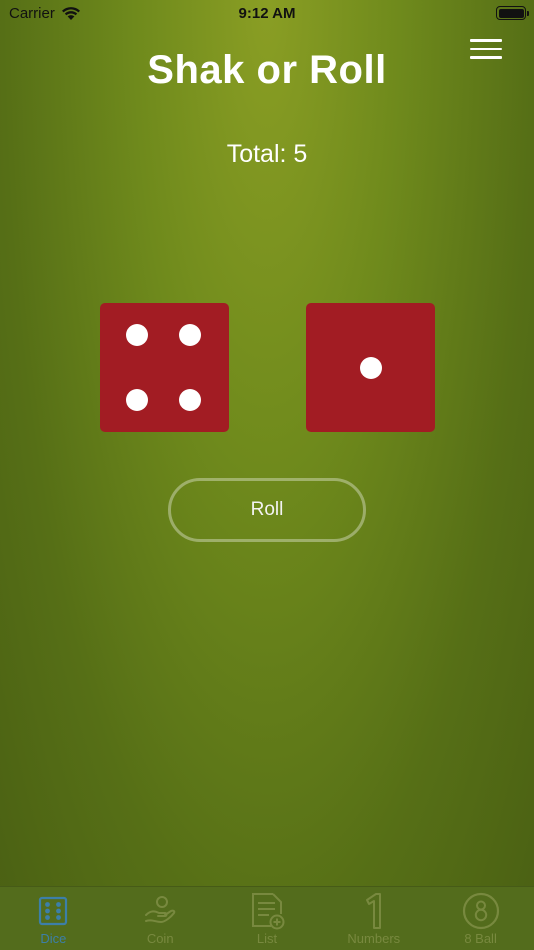 The width and height of the screenshot is (534, 950). I want to click on die-right, so click(370, 367).